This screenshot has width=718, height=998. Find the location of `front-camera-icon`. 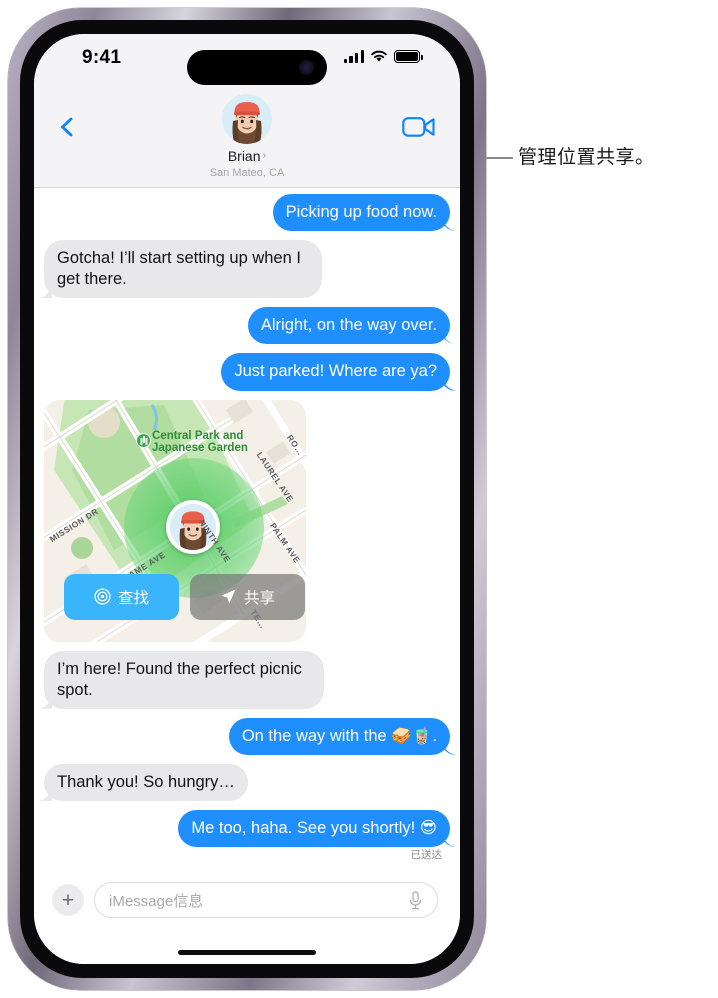

front-camera-icon is located at coordinates (306, 67).